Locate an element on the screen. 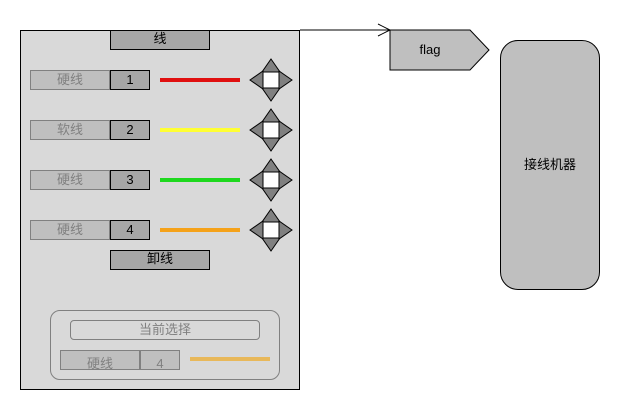  current-selection-title: 当前选择 is located at coordinates (165, 330).